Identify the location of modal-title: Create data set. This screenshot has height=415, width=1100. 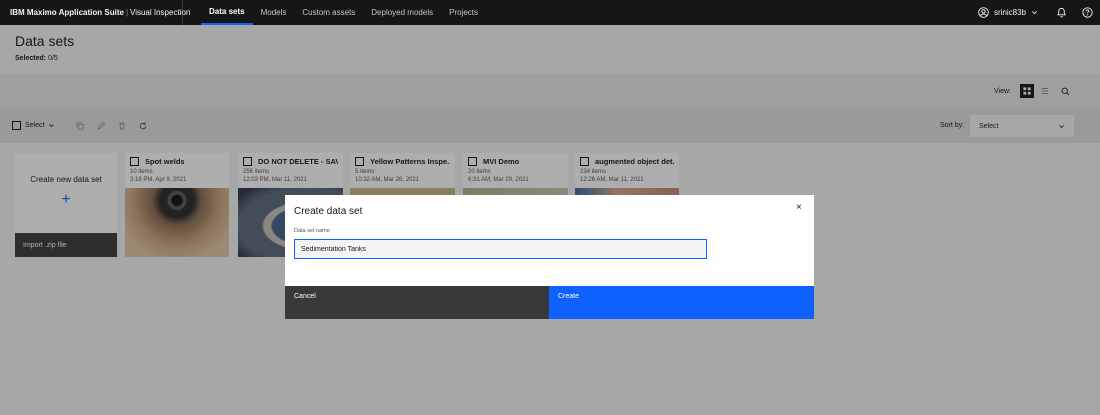
(328, 211).